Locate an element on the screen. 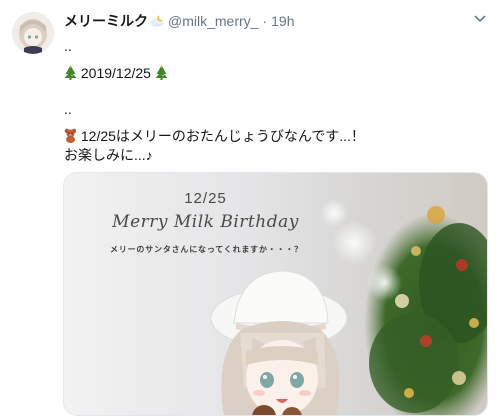 The width and height of the screenshot is (500, 420). announcement-text: 12/25はメリーのおたんじょうびなんです...！ is located at coordinates (222, 136).